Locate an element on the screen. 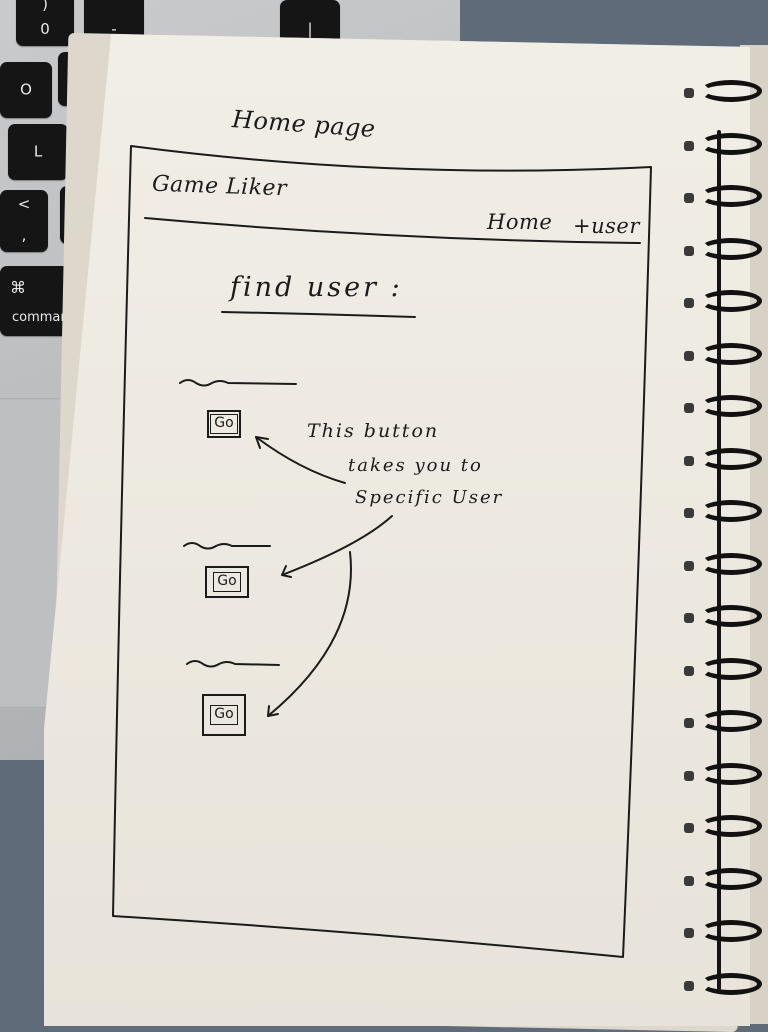  annotation-line-1: This button is located at coordinates (373, 431).